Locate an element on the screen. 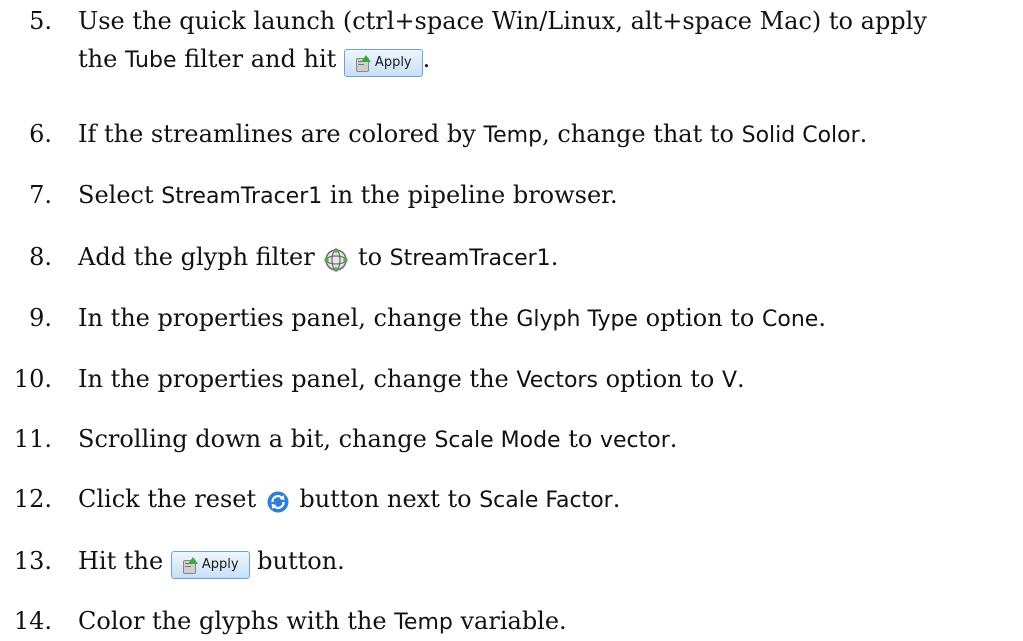 The image size is (1023, 641). property-value: vector is located at coordinates (634, 440).